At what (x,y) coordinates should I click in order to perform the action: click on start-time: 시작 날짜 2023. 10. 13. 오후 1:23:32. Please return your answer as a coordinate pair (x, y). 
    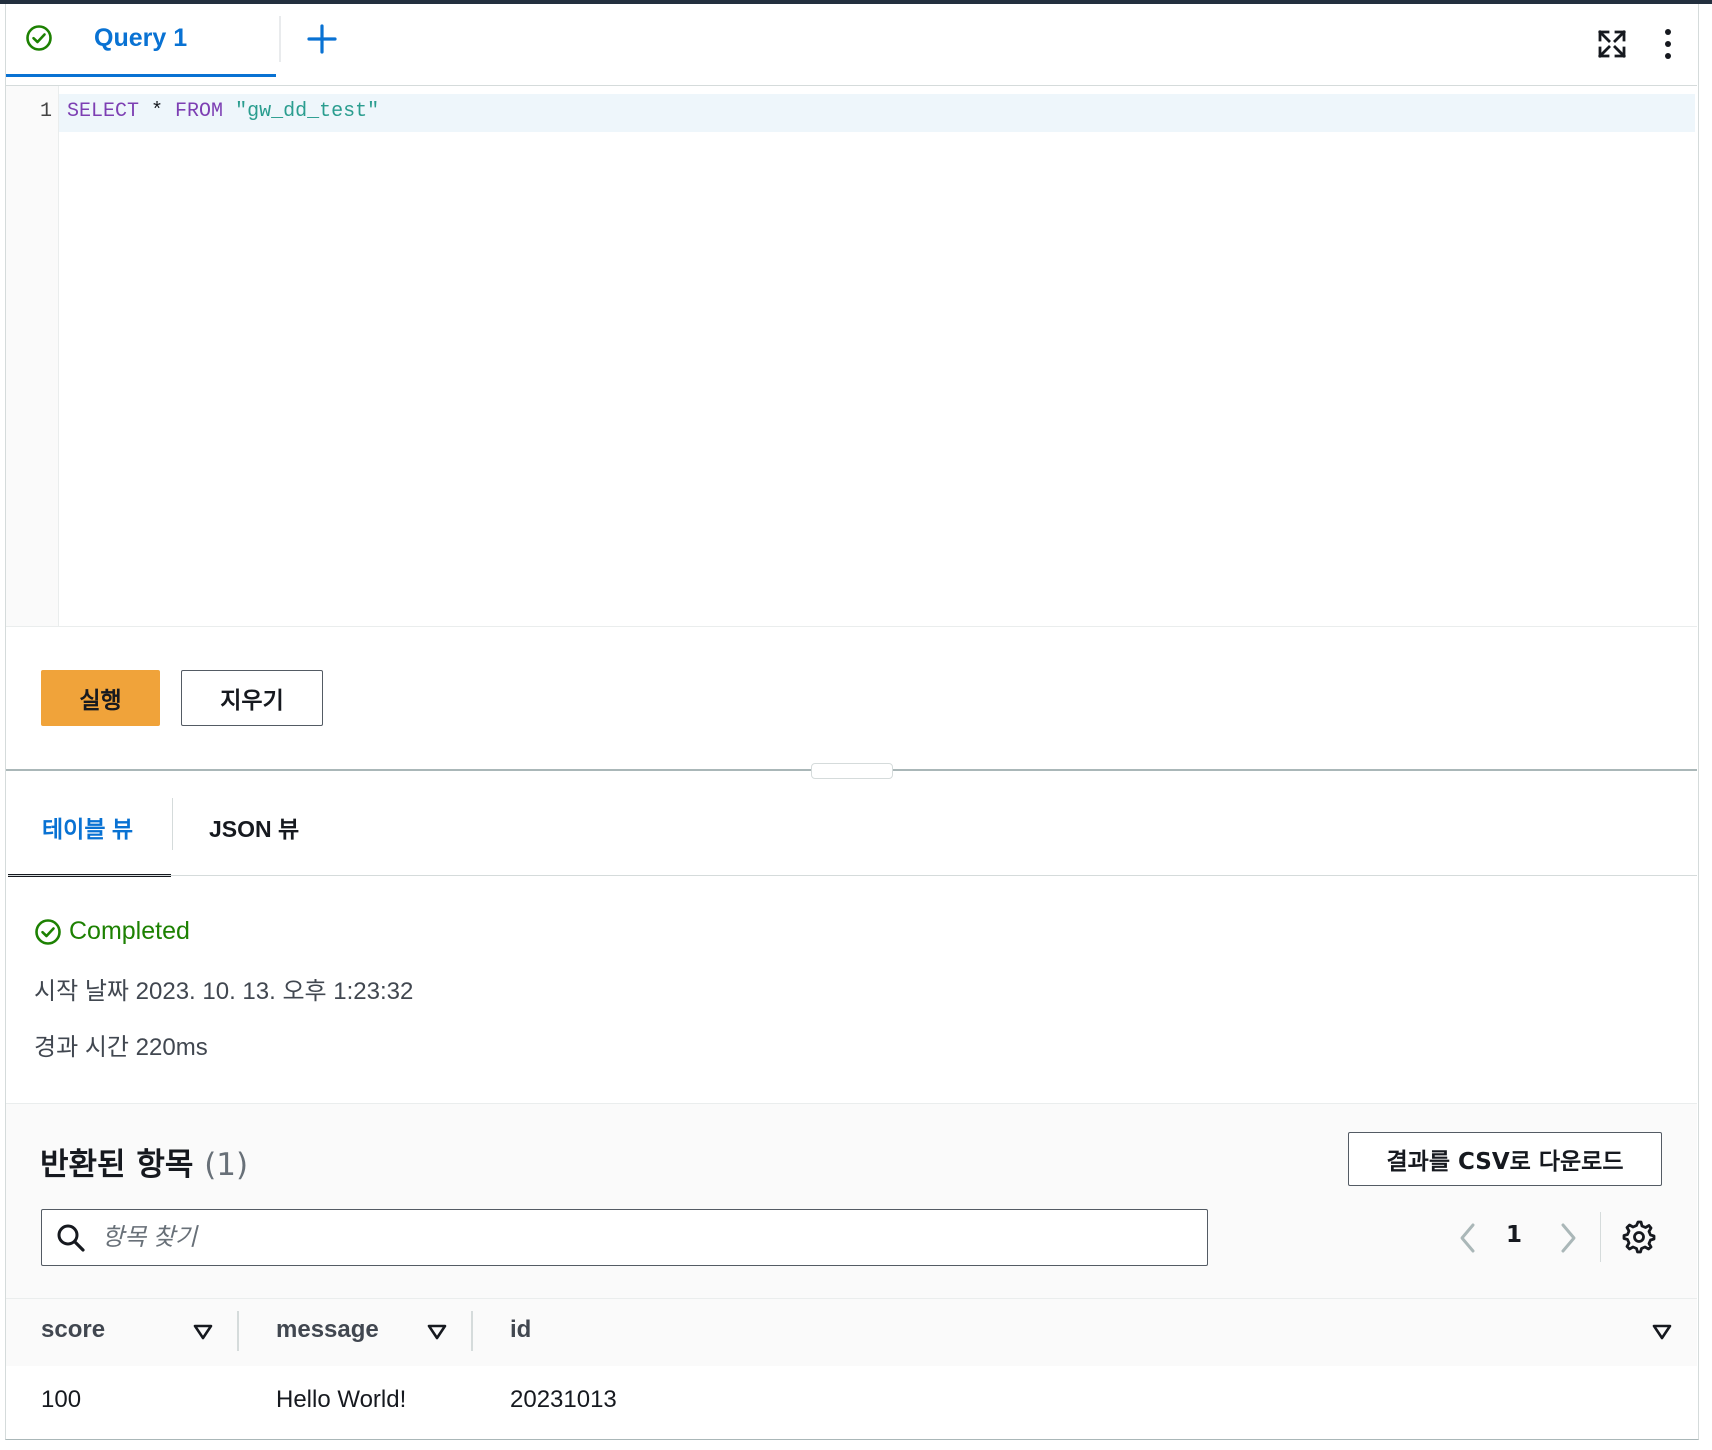
    Looking at the image, I should click on (224, 991).